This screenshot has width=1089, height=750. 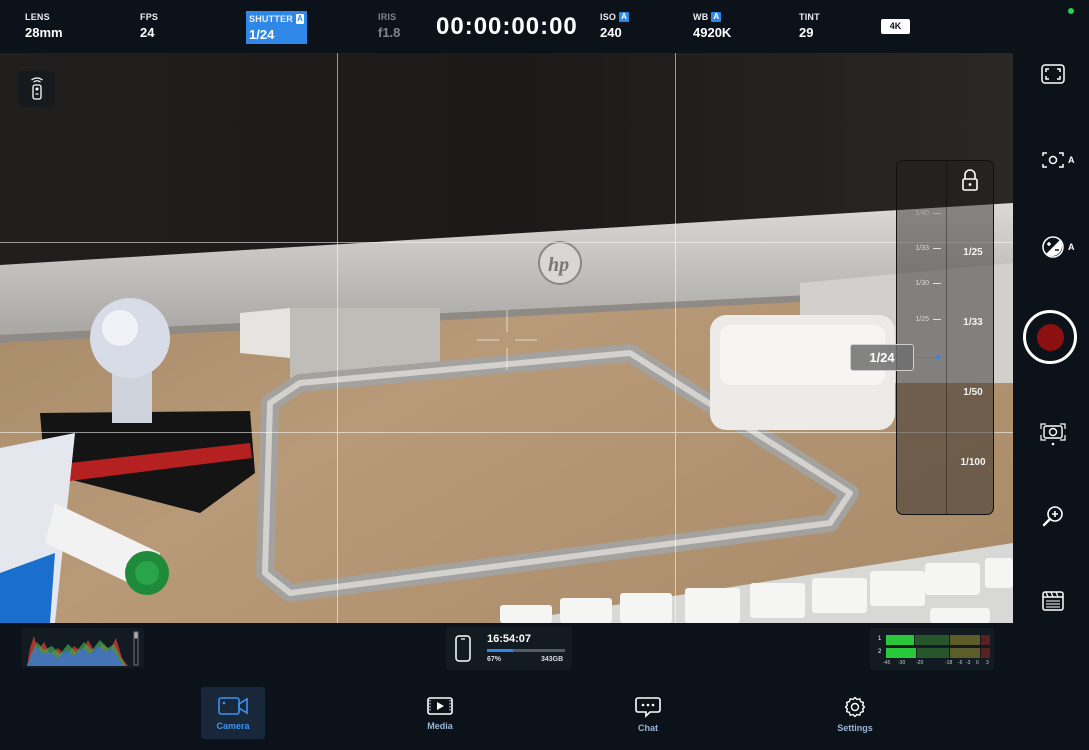 What do you see at coordinates (440, 706) in the screenshot?
I see `media-icon` at bounding box center [440, 706].